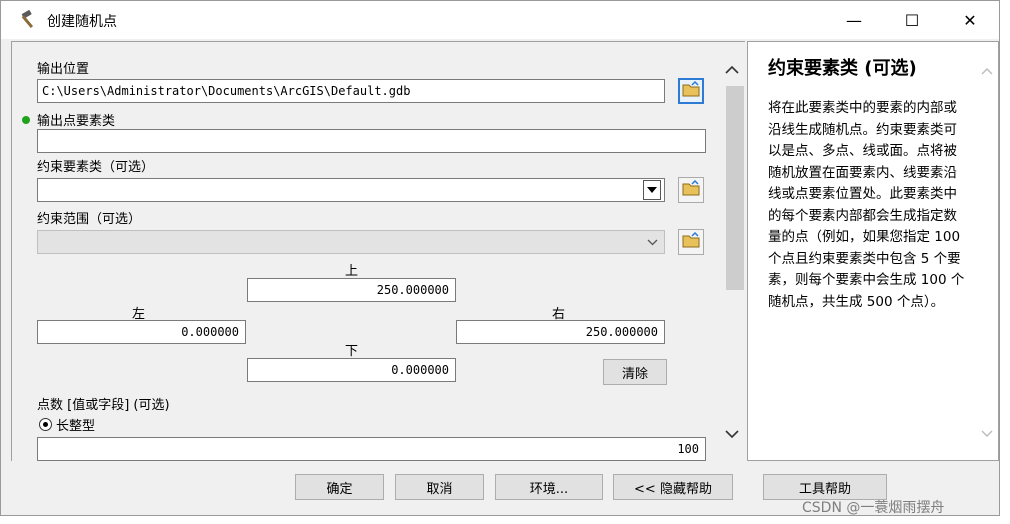 Image resolution: width=1010 pixels, height=524 pixels. What do you see at coordinates (339, 487) in the screenshot?
I see `ok-button: 确定` at bounding box center [339, 487].